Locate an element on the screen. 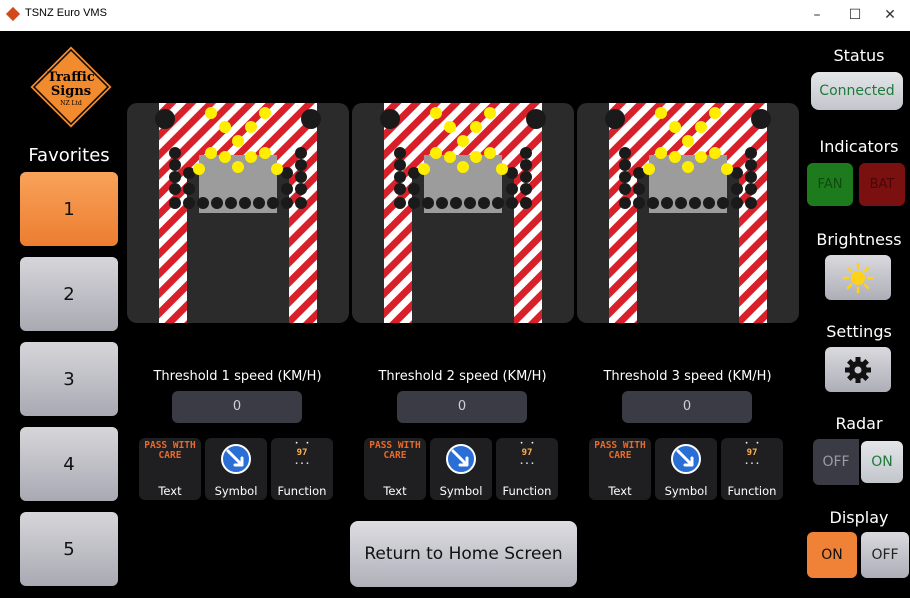 This screenshot has height=598, width=910. sun-icon is located at coordinates (858, 277).